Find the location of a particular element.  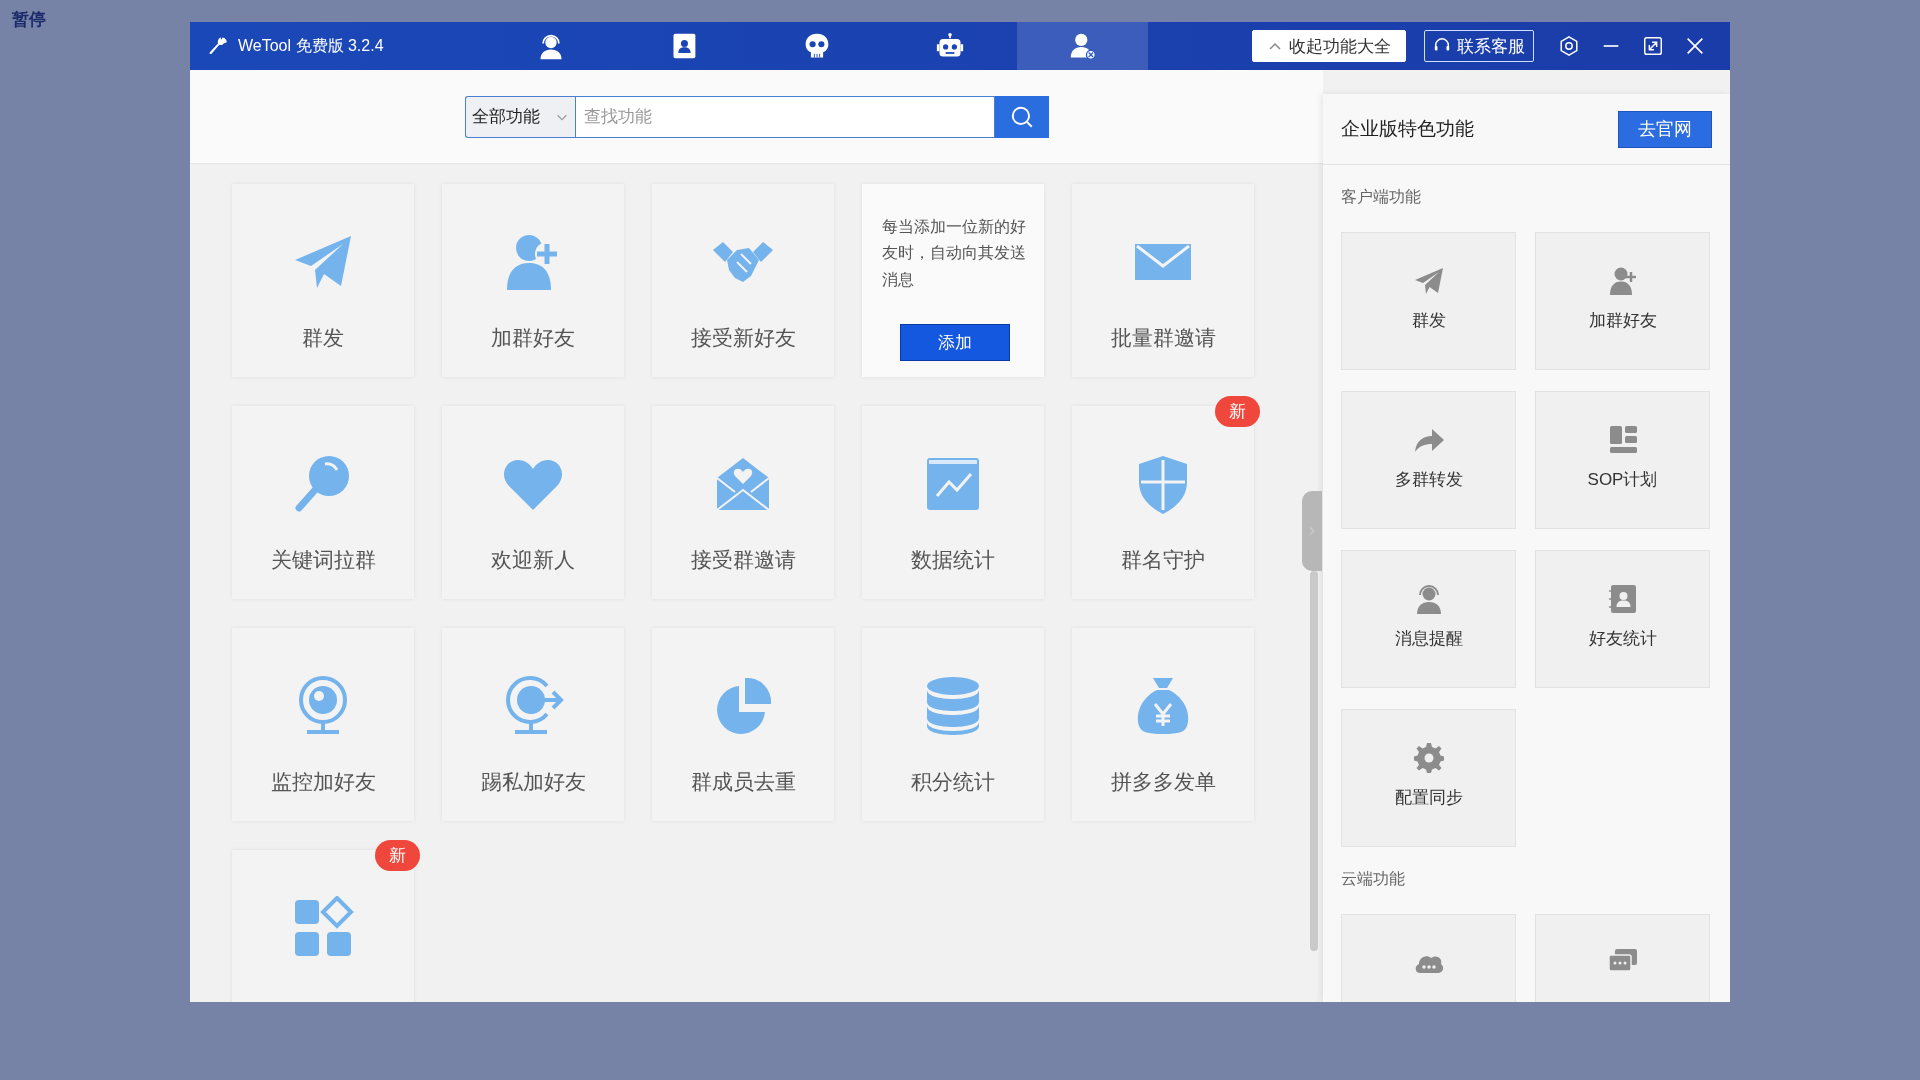

collapse-button: 收起功能大全 is located at coordinates (1329, 46).